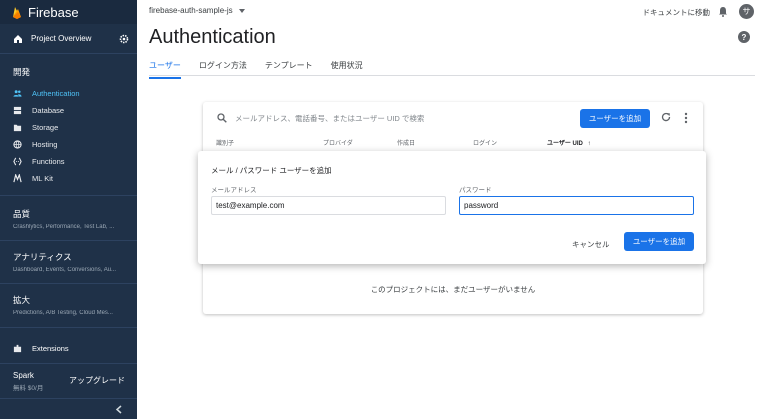 This screenshot has width=768, height=419. What do you see at coordinates (565, 144) in the screenshot?
I see `column-header-label: ユーザー UID` at bounding box center [565, 144].